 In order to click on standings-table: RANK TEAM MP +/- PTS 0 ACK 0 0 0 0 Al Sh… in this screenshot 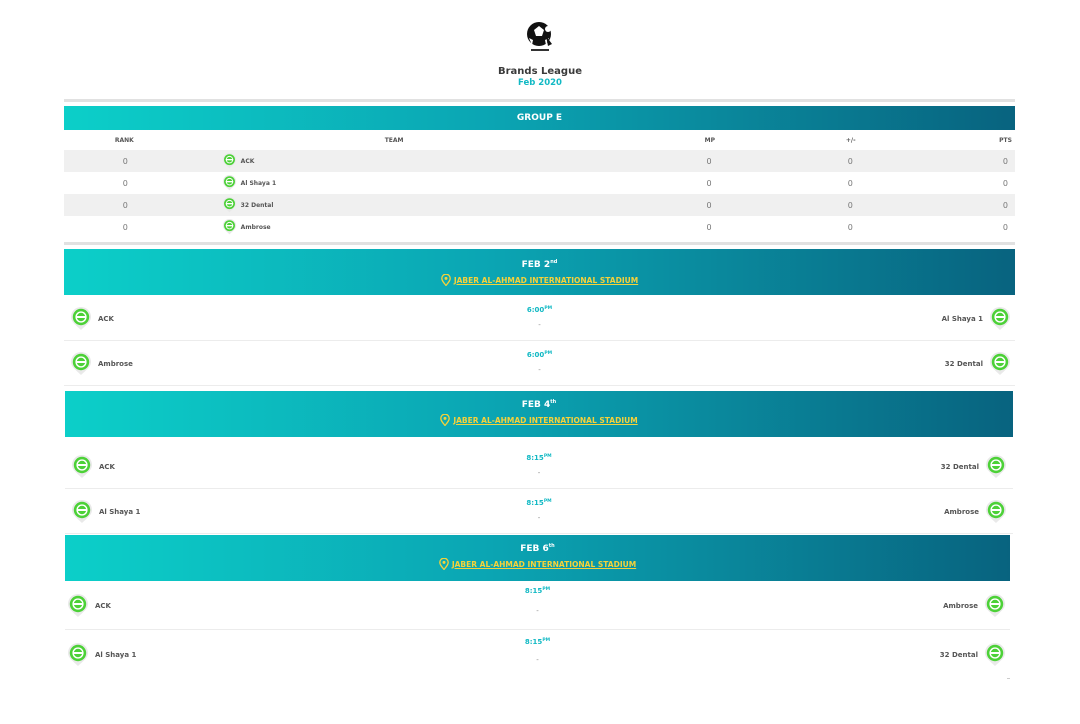, I will do `click(539, 184)`.